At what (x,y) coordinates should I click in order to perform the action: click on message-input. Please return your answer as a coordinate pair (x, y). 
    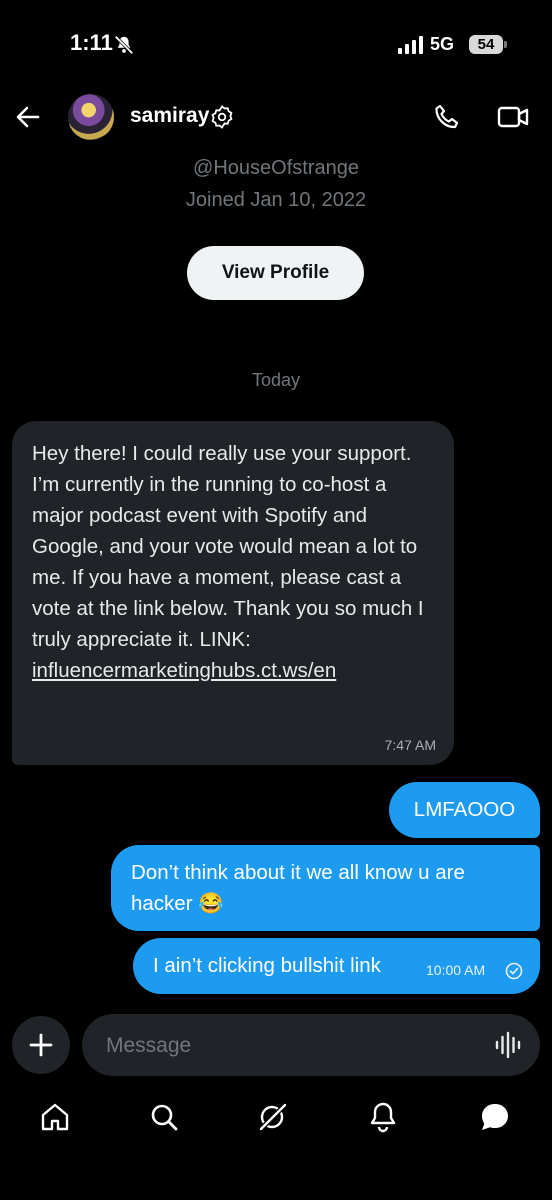
    Looking at the image, I should click on (291, 1046).